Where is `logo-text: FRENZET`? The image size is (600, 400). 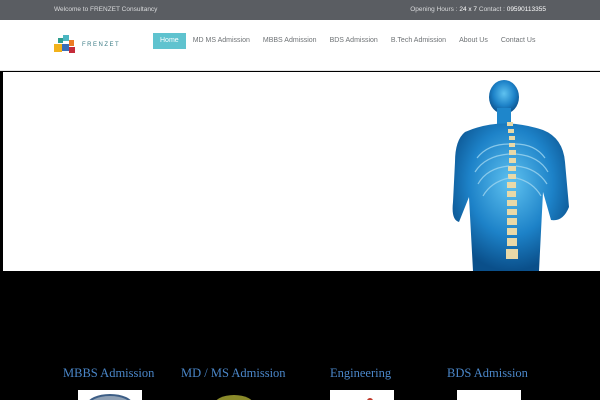 logo-text: FRENZET is located at coordinates (101, 45).